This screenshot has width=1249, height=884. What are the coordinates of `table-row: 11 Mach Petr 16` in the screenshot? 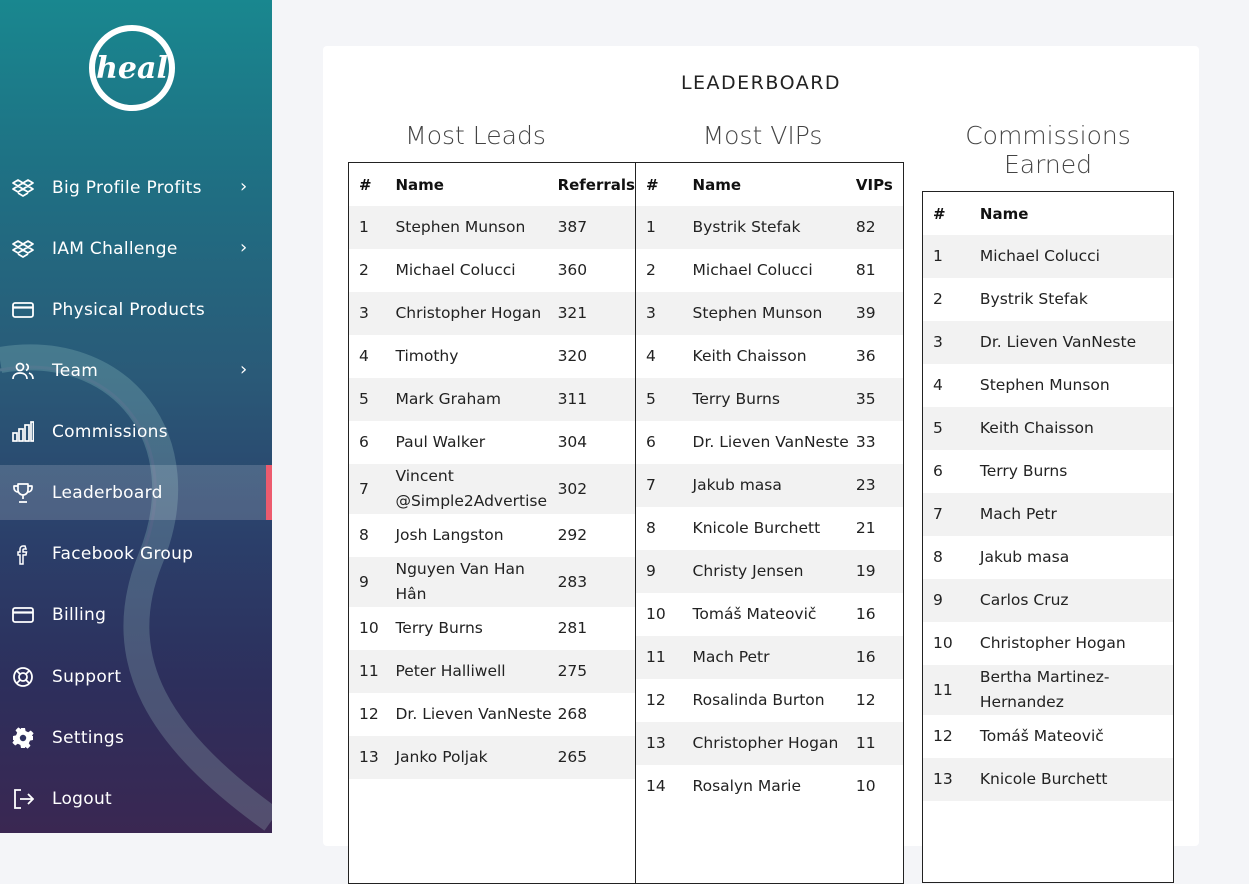 It's located at (769, 657).